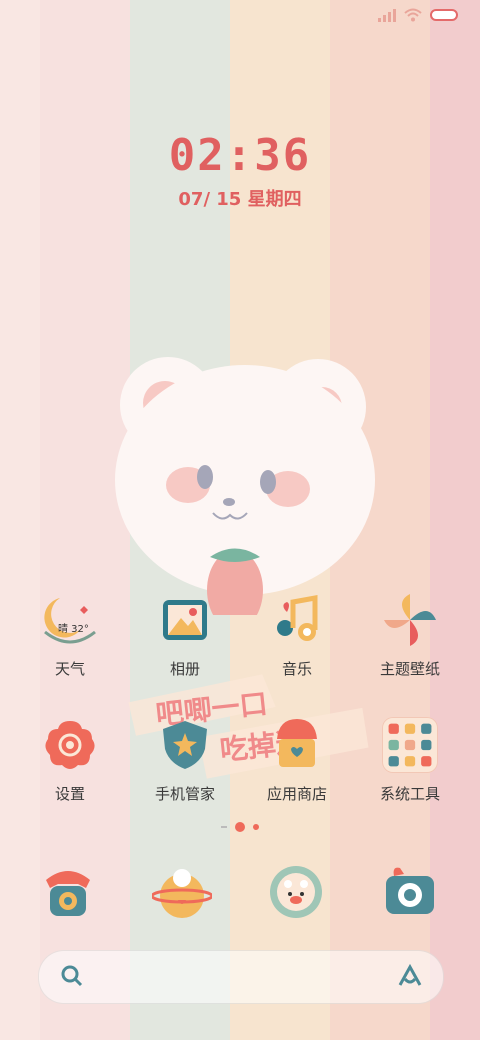 Image resolution: width=480 pixels, height=1040 pixels. Describe the element at coordinates (409, 669) in the screenshot. I see `app-label: 主题壁纸` at that location.